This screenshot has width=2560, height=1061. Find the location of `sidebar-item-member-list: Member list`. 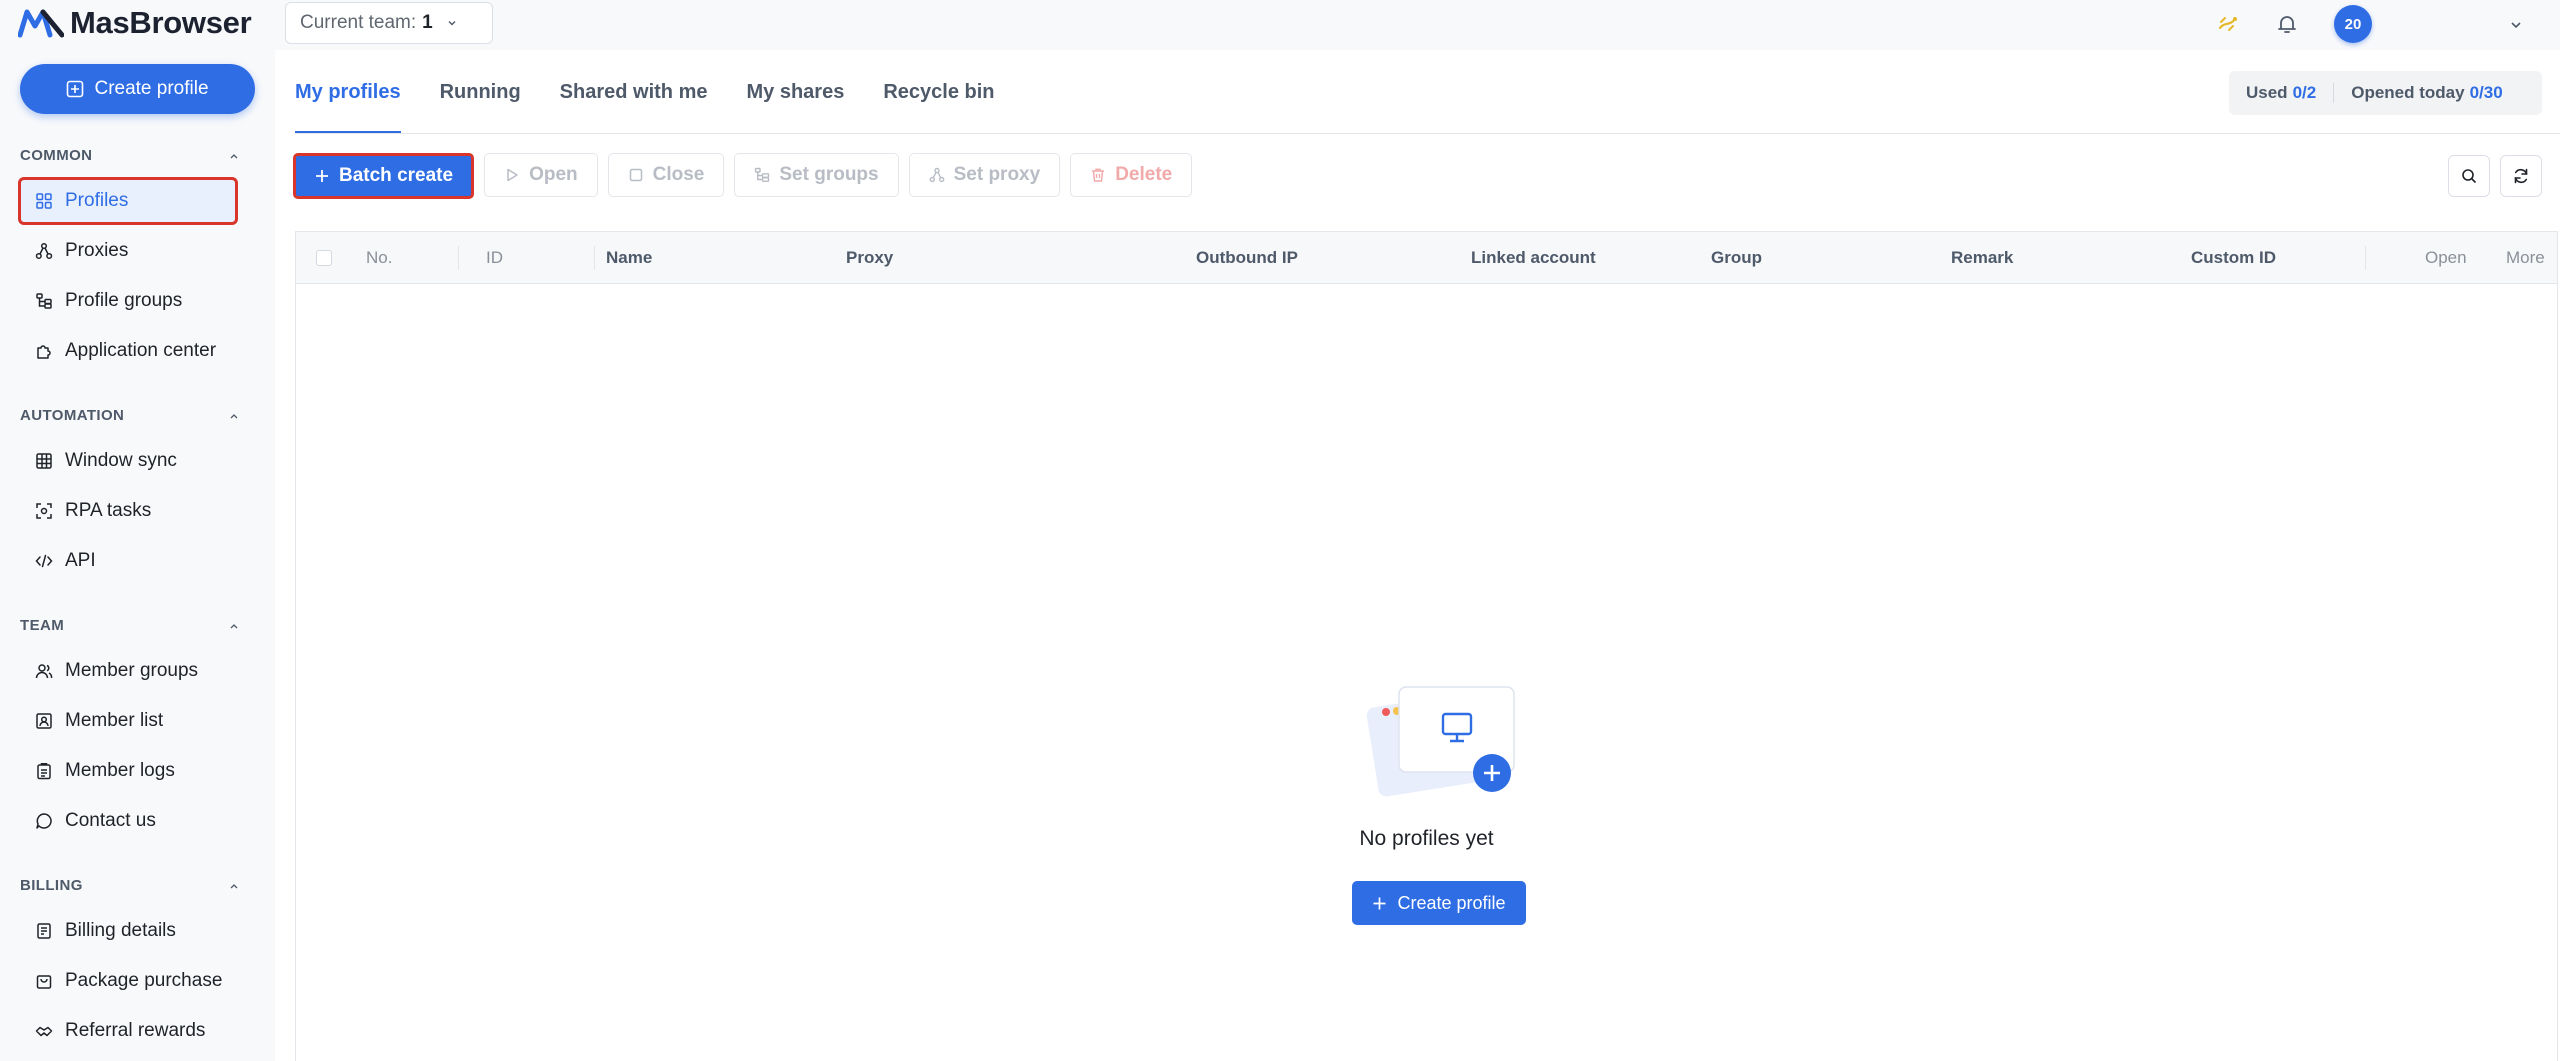

sidebar-item-member-list: Member list is located at coordinates (128, 721).